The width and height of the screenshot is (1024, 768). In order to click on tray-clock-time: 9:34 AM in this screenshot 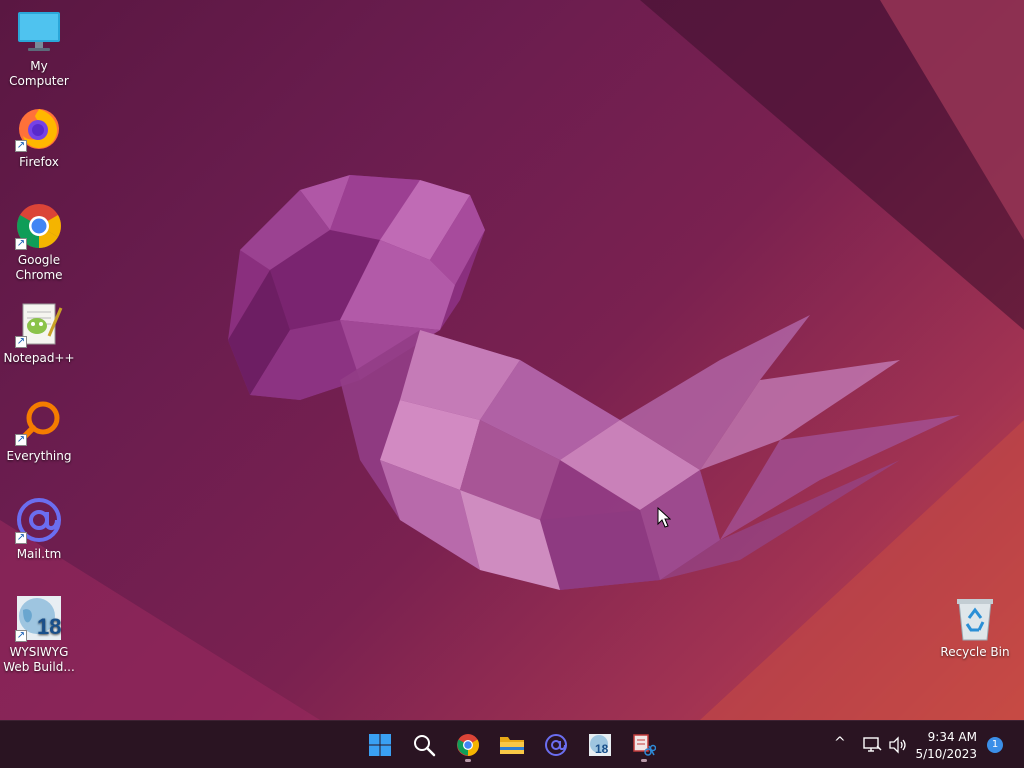, I will do `click(937, 737)`.